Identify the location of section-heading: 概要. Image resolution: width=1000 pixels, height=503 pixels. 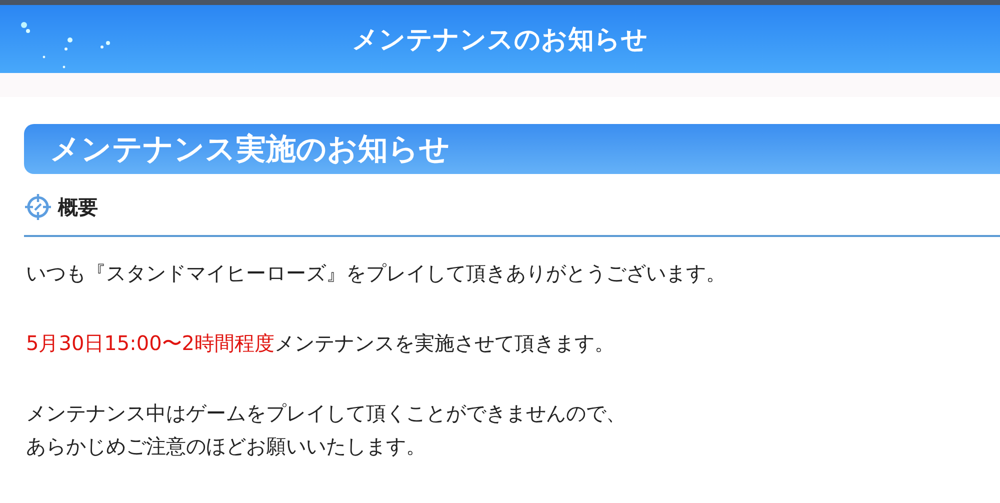
(78, 207).